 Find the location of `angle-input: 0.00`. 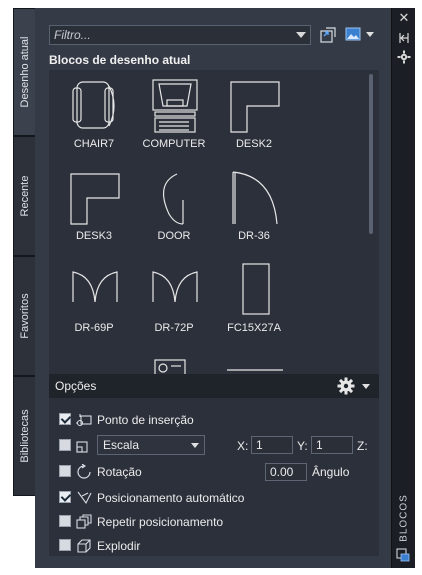

angle-input: 0.00 is located at coordinates (286, 472).